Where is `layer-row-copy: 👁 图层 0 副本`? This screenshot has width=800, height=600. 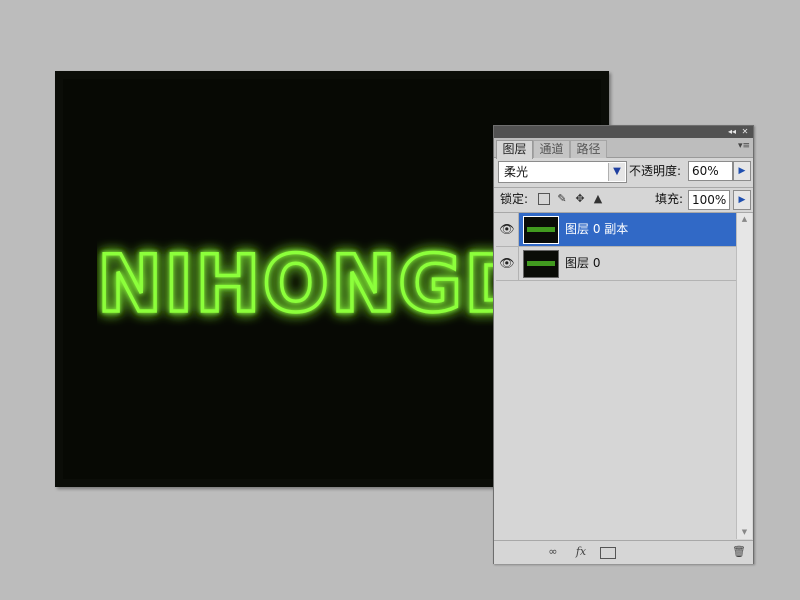 layer-row-copy: 👁 图层 0 副本 is located at coordinates (616, 230).